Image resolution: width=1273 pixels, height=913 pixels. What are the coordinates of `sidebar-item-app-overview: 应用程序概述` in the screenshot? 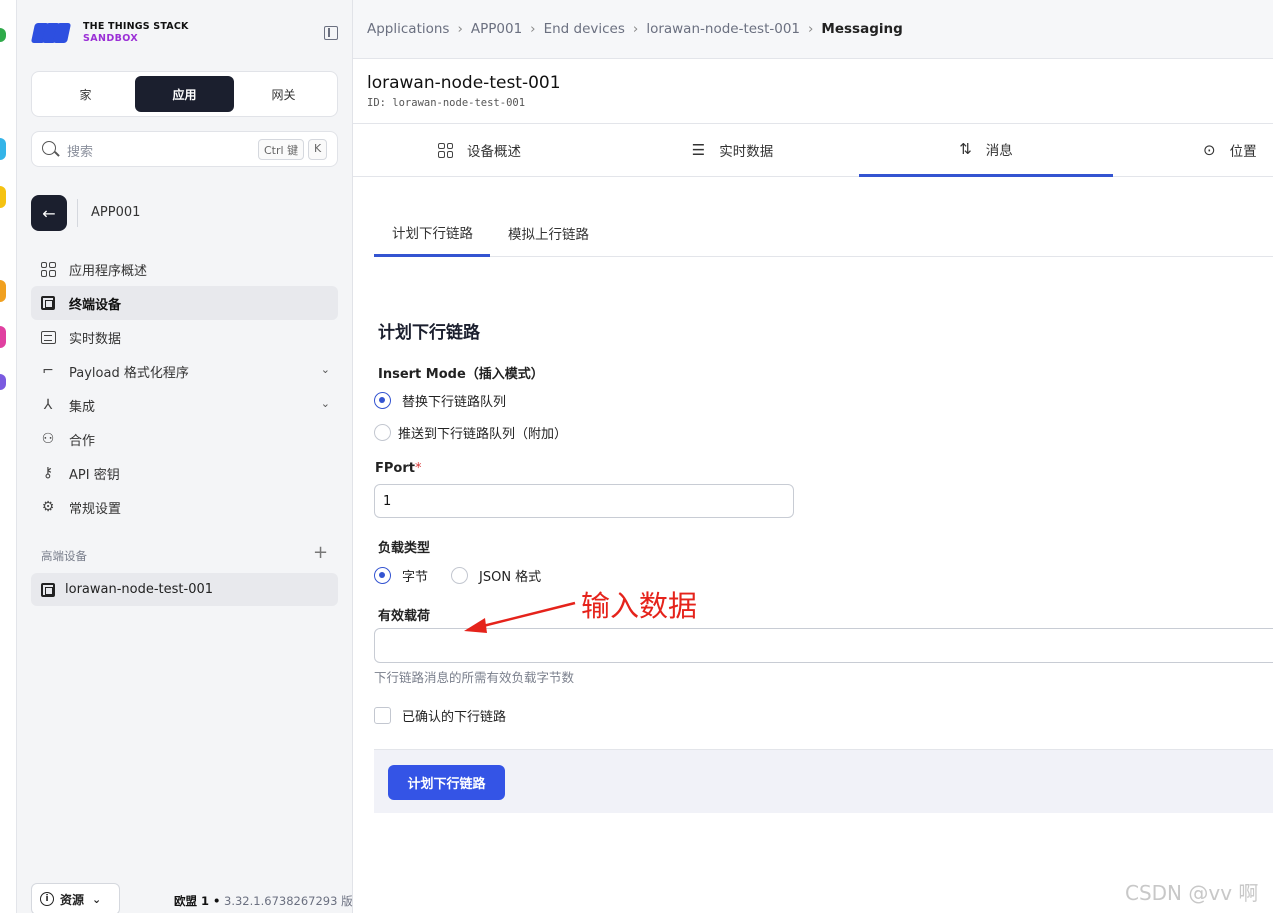 It's located at (184, 269).